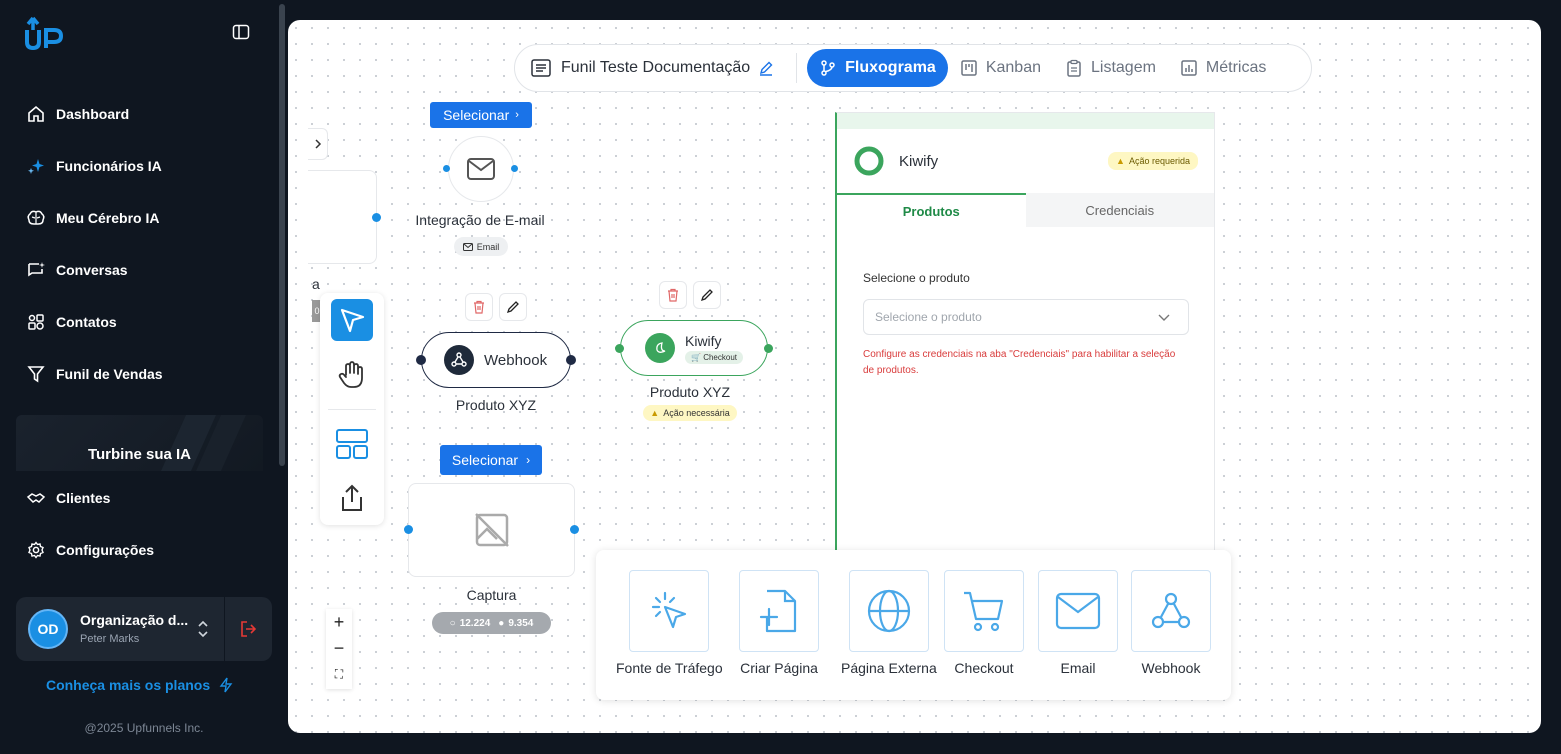  I want to click on zoom-controls: + − ⛶, so click(339, 649).